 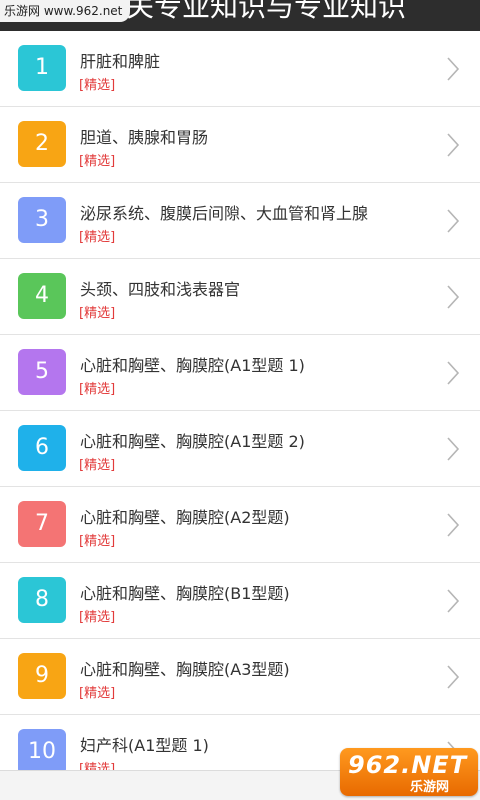 I want to click on item-number-badge: 10, so click(x=42, y=752).